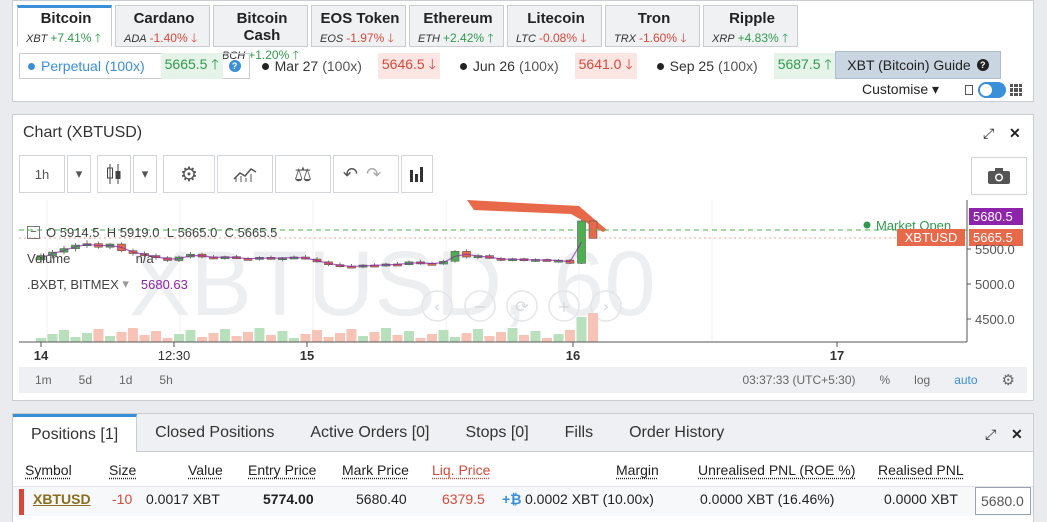  What do you see at coordinates (381, 499) in the screenshot?
I see `row-mark-price: 5680.40` at bounding box center [381, 499].